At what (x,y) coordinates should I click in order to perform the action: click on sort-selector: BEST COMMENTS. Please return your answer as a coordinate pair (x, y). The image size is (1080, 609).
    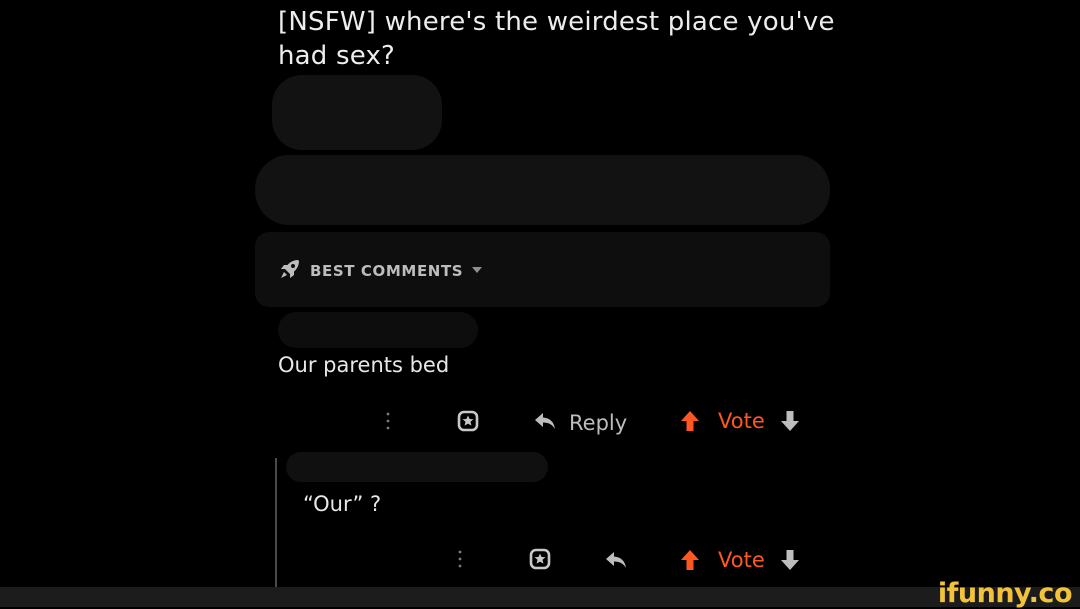
    Looking at the image, I should click on (380, 271).